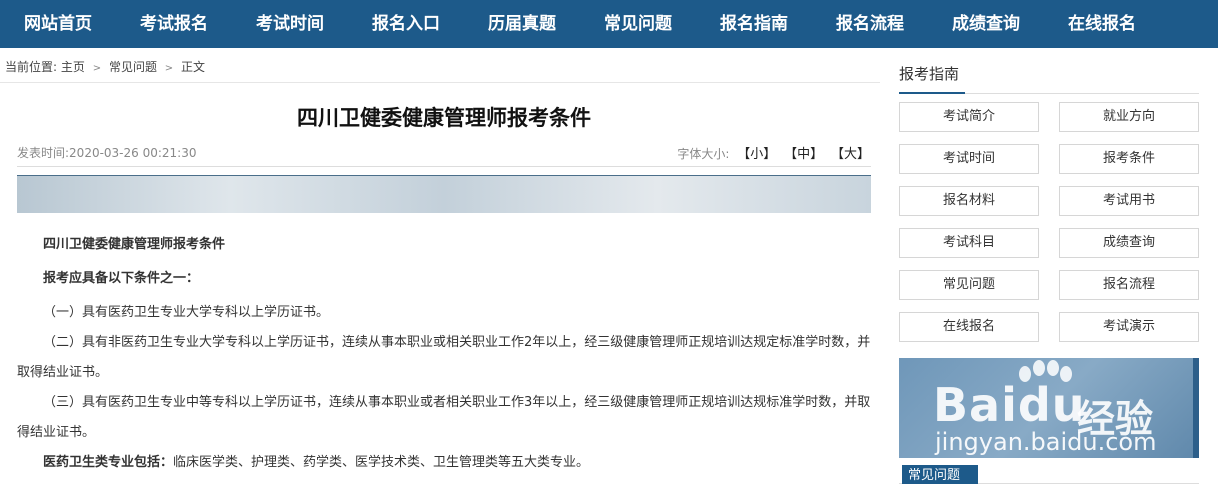  What do you see at coordinates (969, 243) in the screenshot?
I see `sidebar-link-subjects: 考试科目` at bounding box center [969, 243].